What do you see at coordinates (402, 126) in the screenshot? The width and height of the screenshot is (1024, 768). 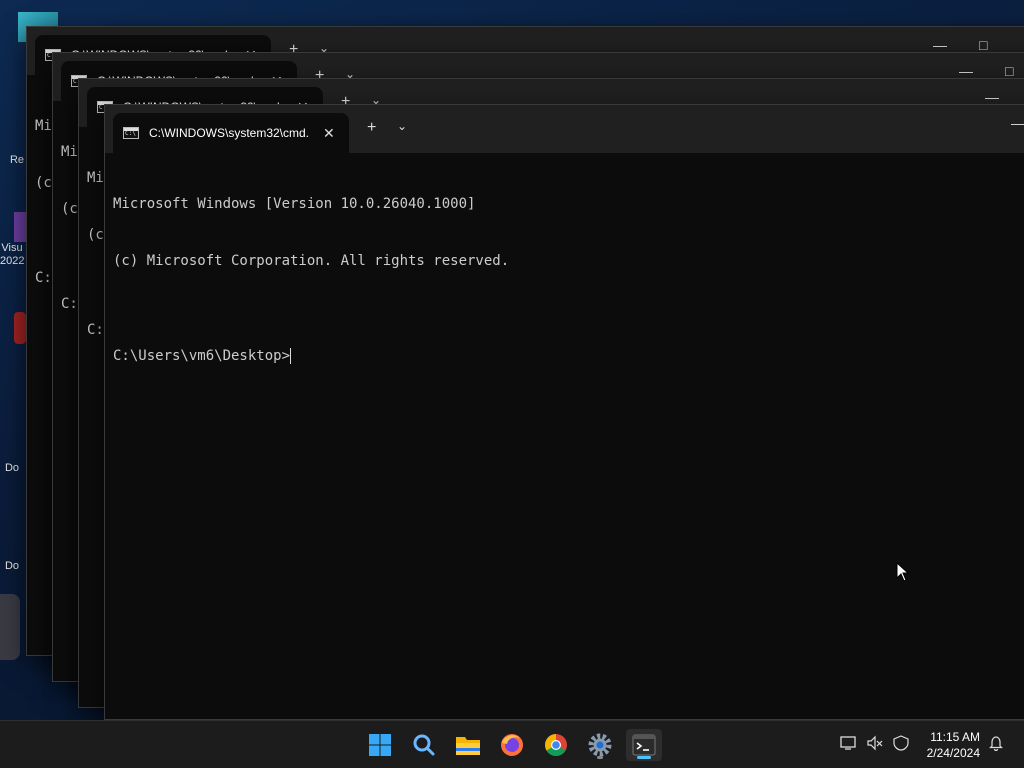 I see `tab-dropdown-button: ⌄` at bounding box center [402, 126].